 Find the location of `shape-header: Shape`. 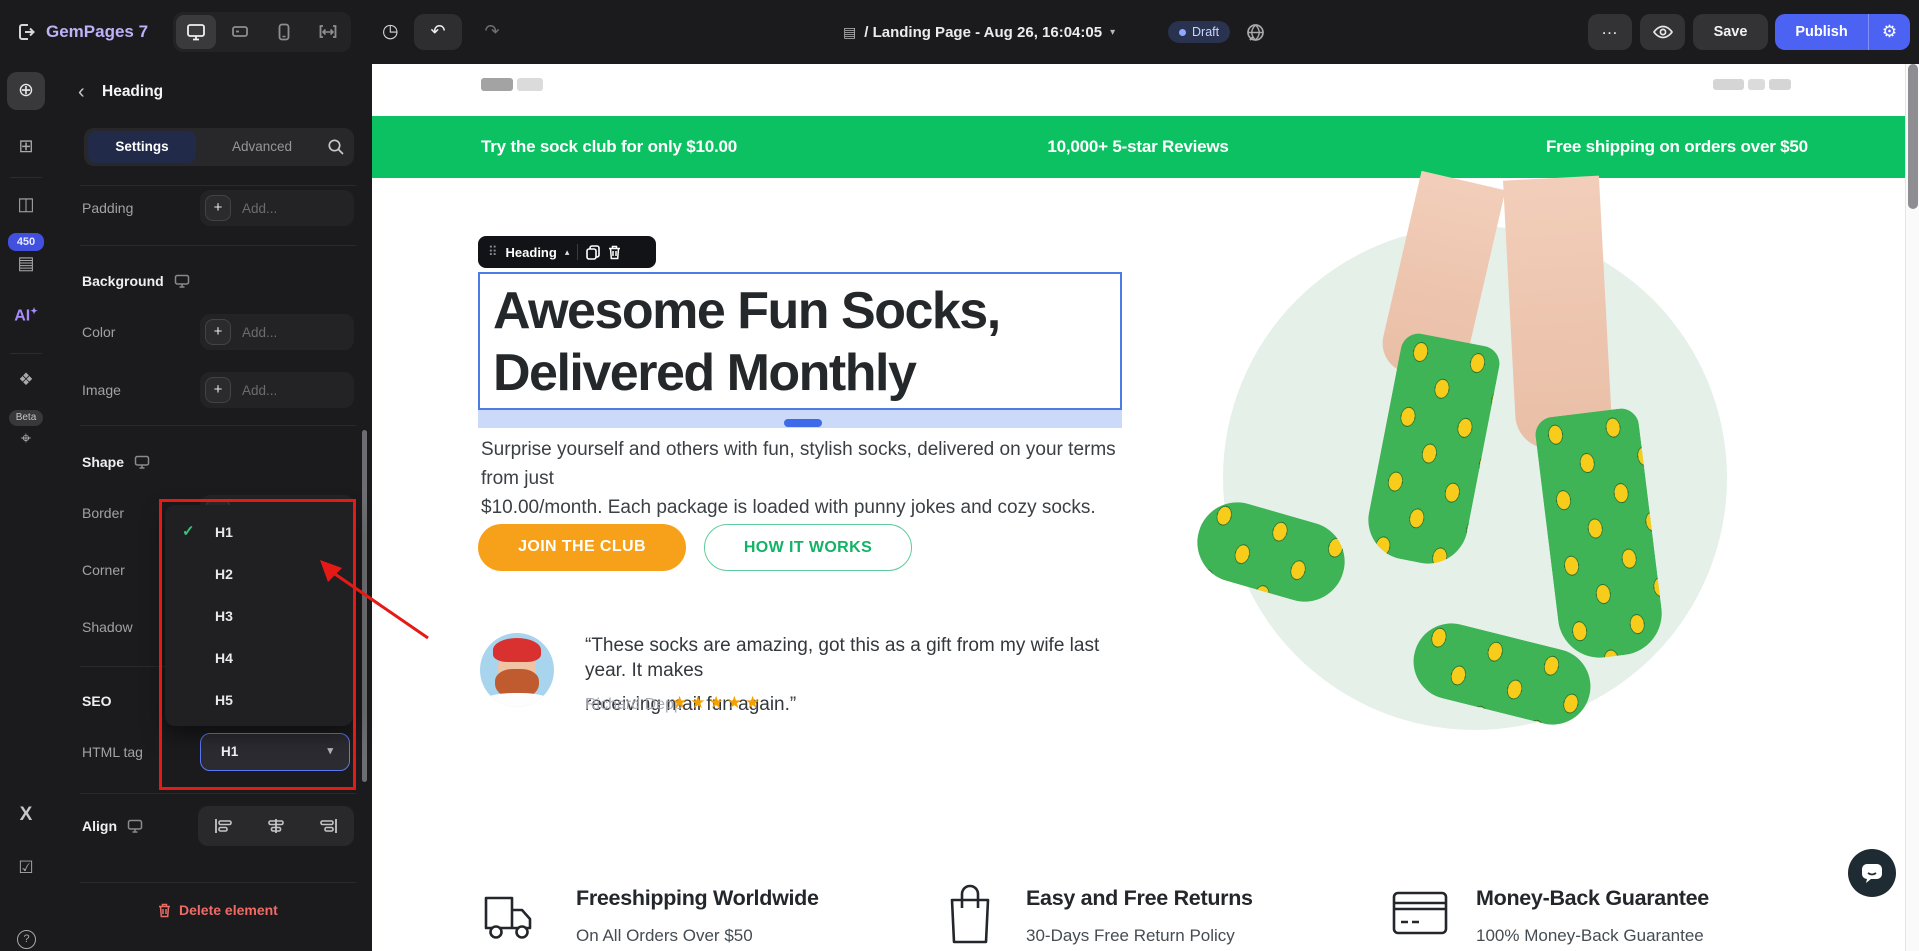

shape-header: Shape is located at coordinates (116, 462).